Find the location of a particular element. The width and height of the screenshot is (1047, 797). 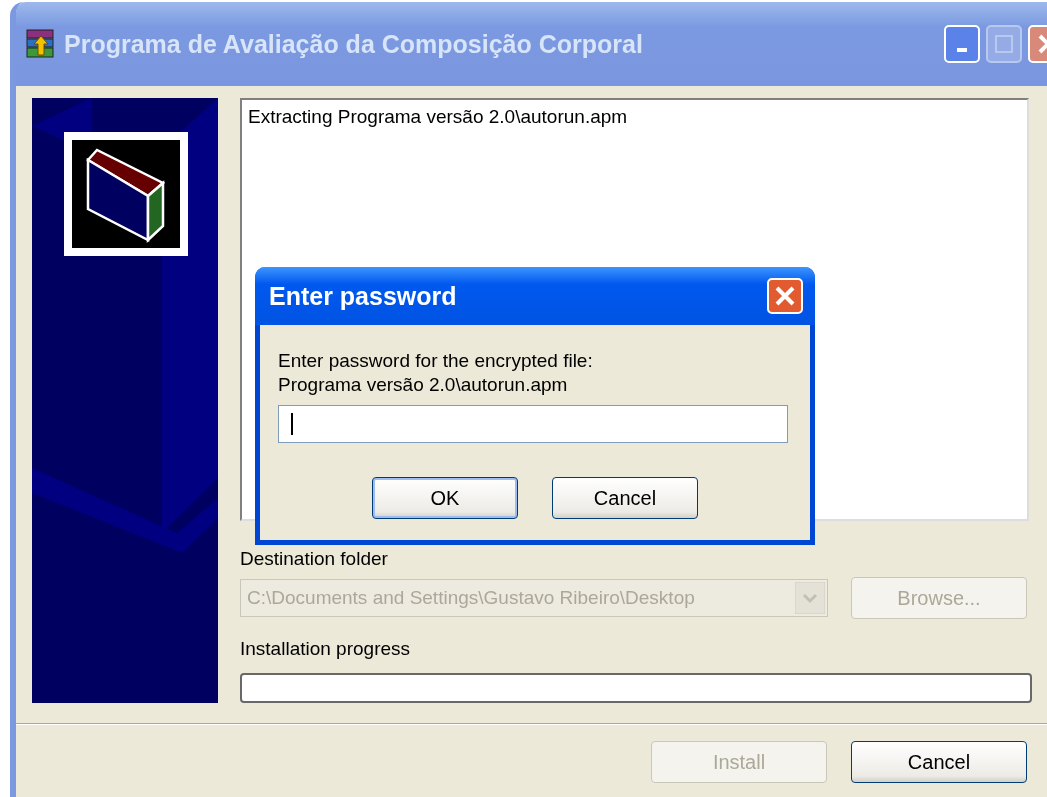

box-icon is located at coordinates (126, 194).